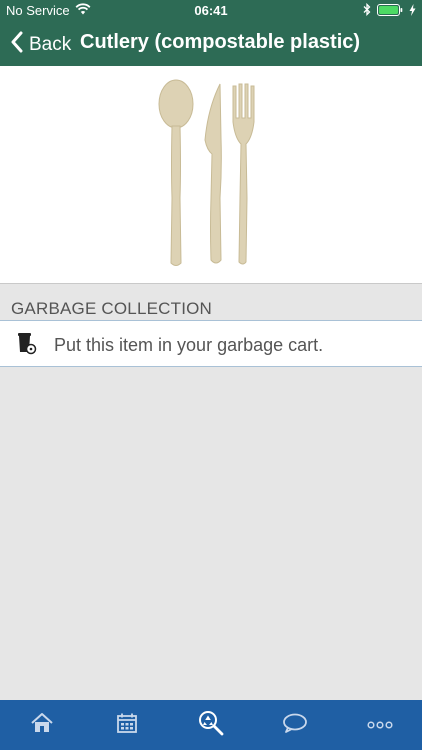  Describe the element at coordinates (206, 172) in the screenshot. I see `cutlery-image` at that location.